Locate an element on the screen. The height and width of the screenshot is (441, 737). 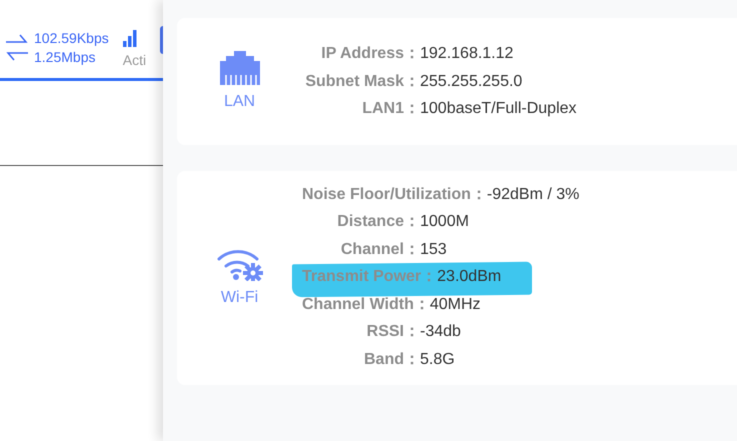
status-text: Acti is located at coordinates (134, 60).